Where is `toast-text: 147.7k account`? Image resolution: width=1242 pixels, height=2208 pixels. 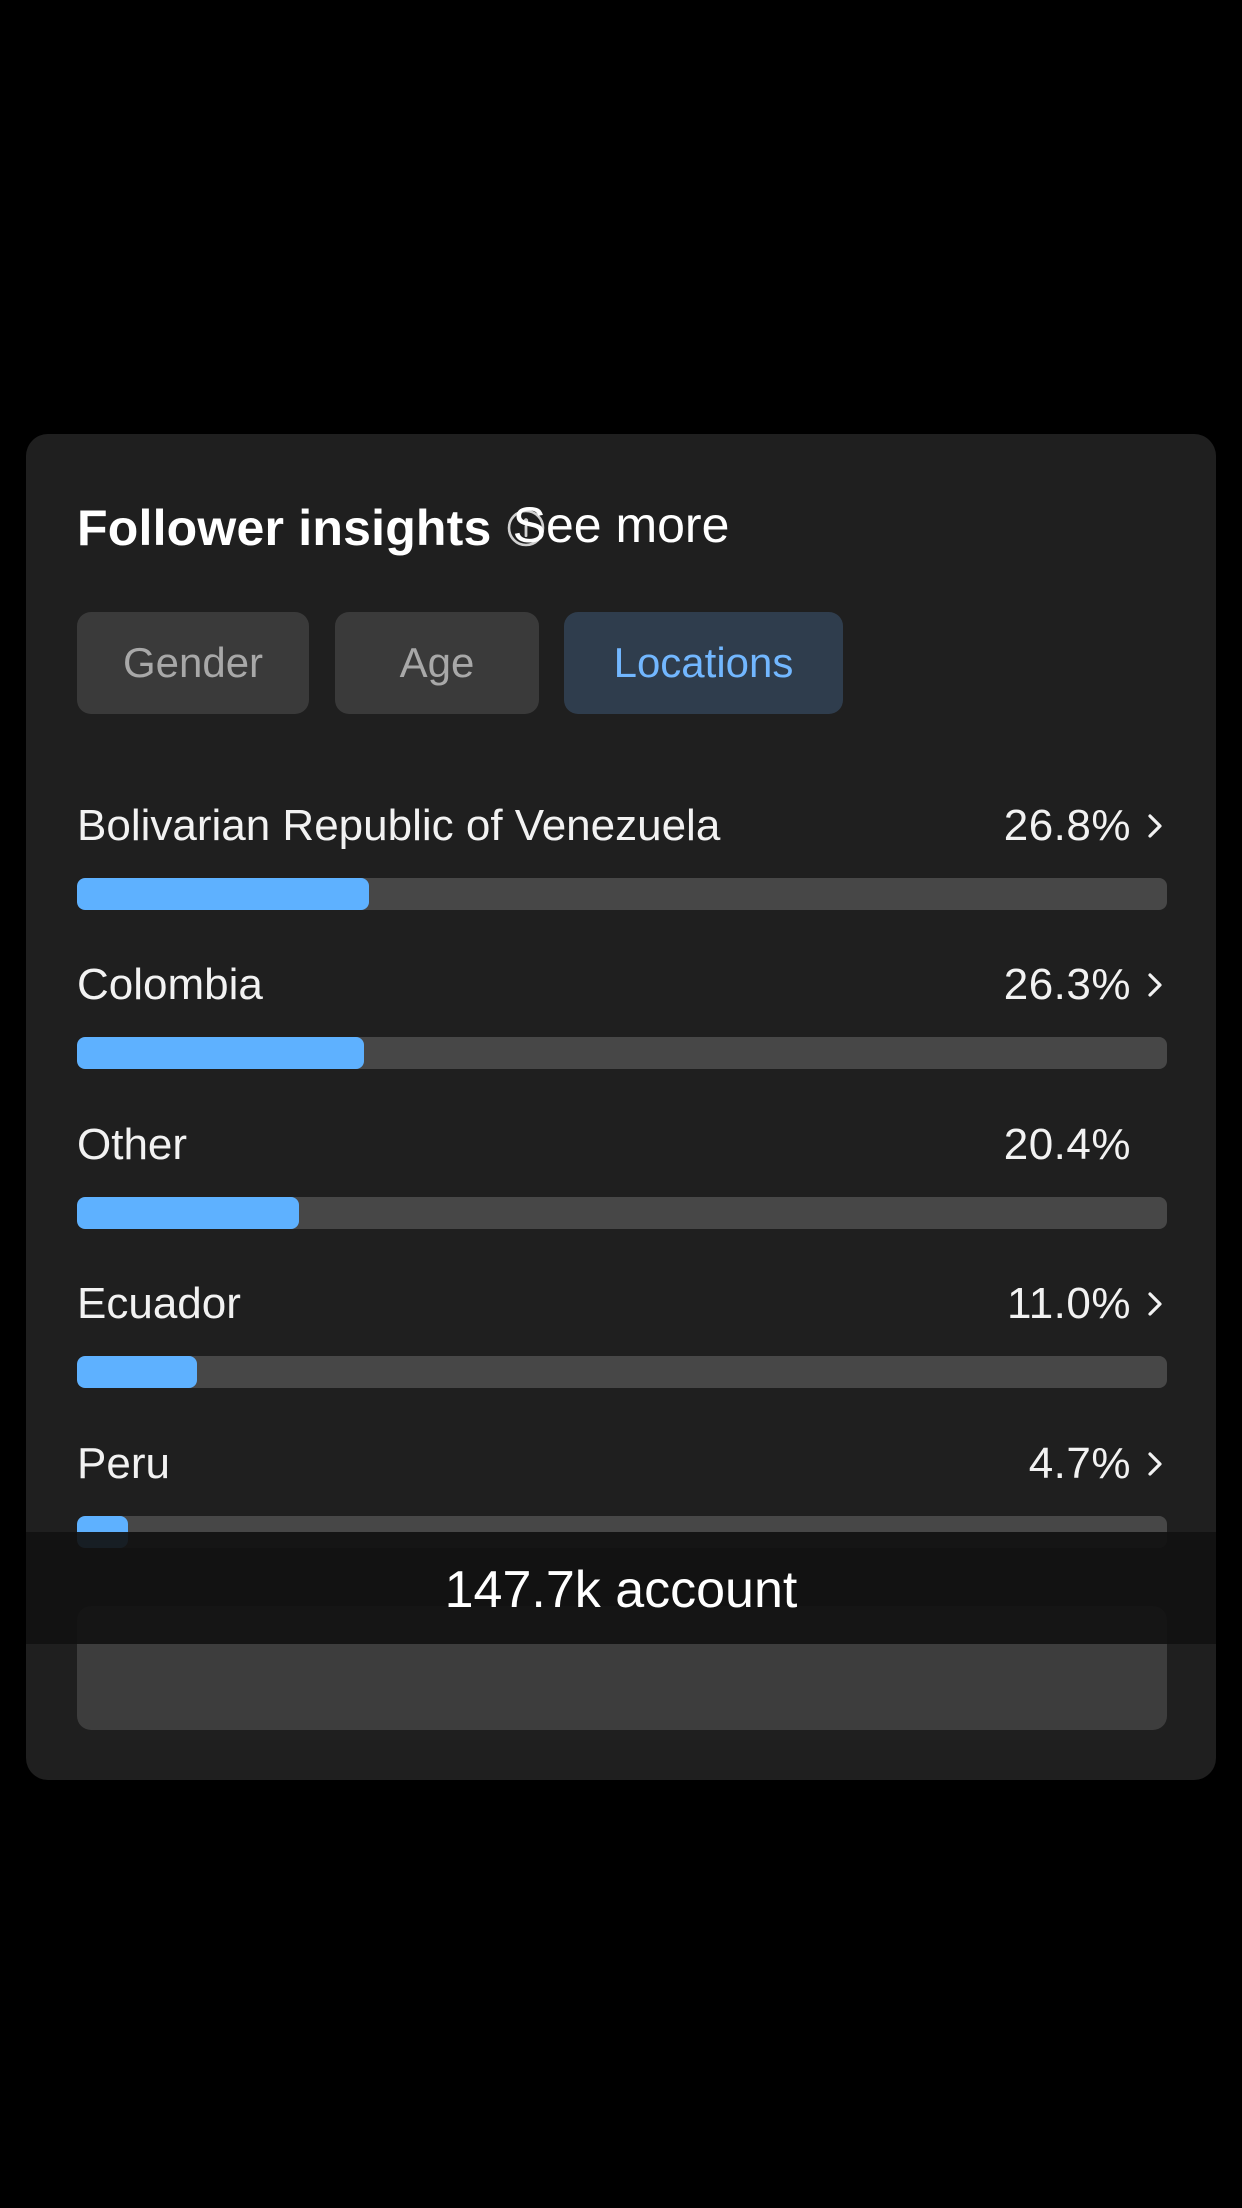
toast-text: 147.7k account is located at coordinates (621, 1590).